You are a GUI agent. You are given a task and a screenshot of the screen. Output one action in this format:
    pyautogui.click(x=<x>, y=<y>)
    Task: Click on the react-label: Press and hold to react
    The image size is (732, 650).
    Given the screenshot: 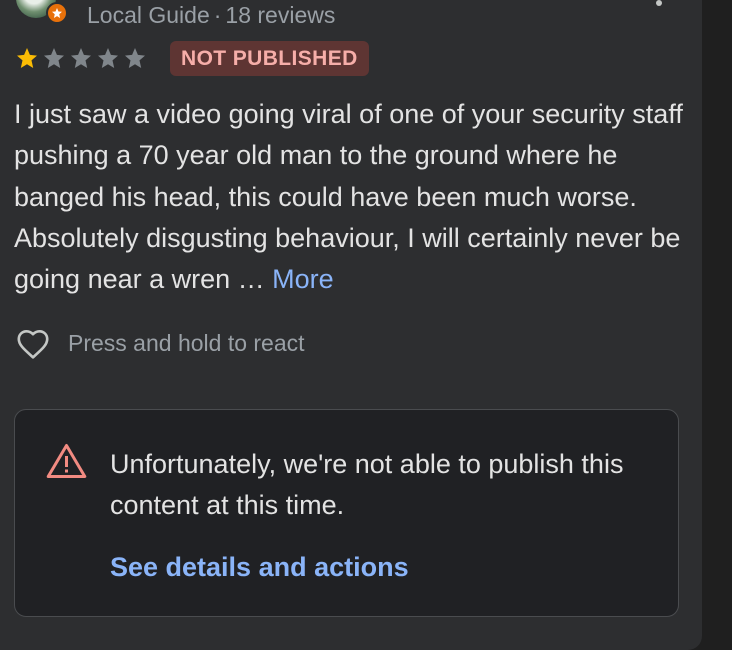 What is the action you would take?
    pyautogui.click(x=186, y=342)
    